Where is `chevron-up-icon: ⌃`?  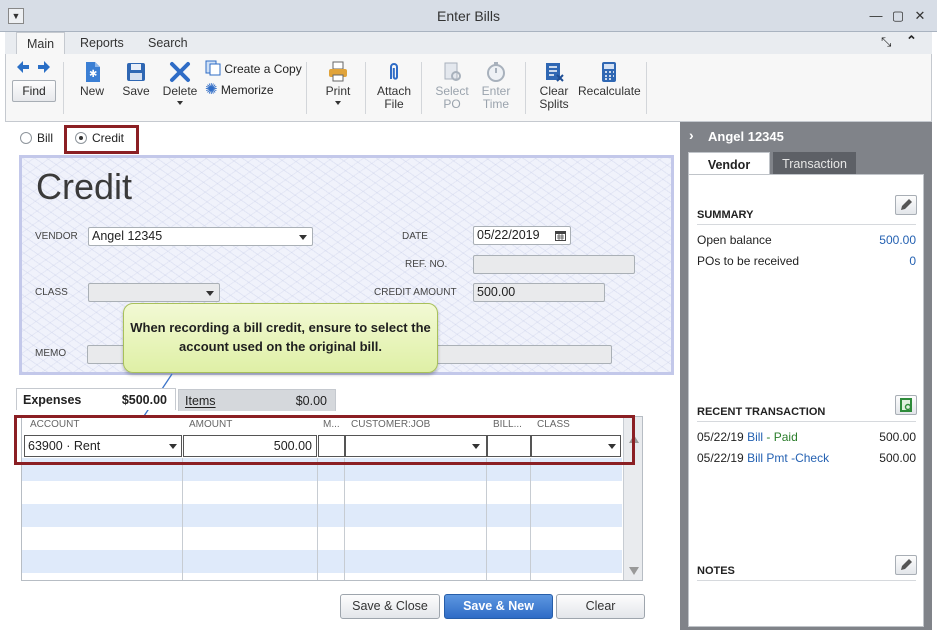 chevron-up-icon: ⌃ is located at coordinates (911, 41).